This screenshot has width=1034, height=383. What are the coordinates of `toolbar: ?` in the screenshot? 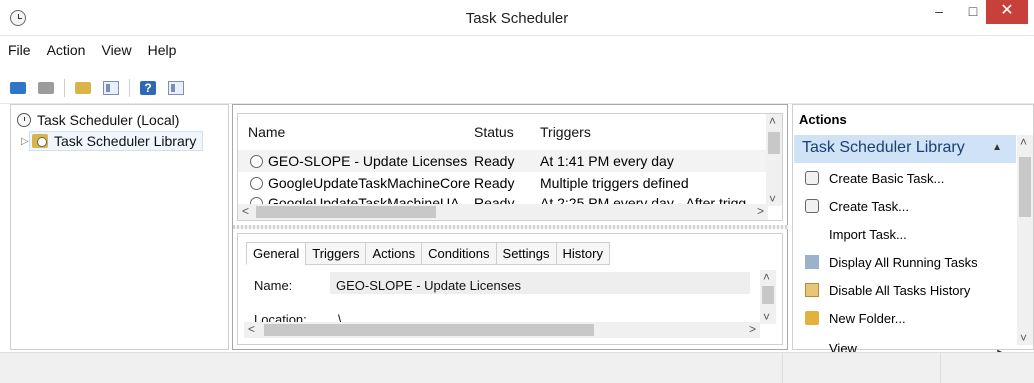 It's located at (517, 88).